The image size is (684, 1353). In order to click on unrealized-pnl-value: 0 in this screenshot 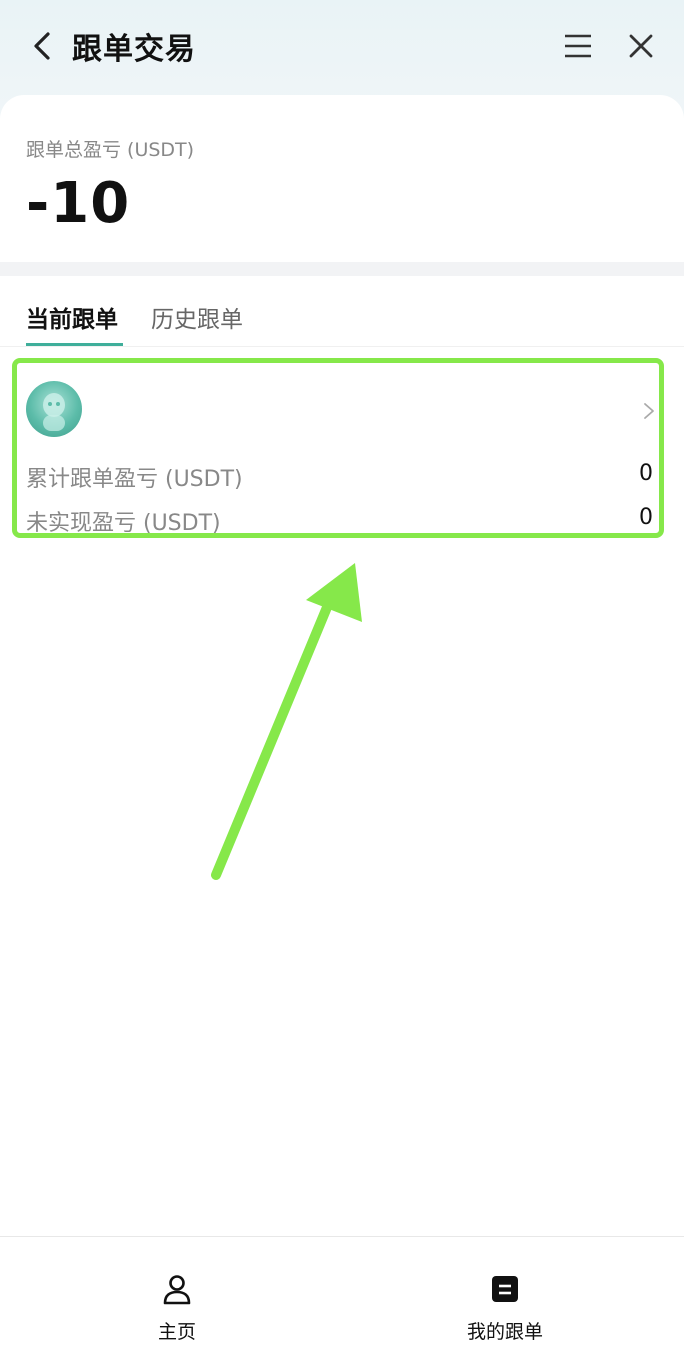, I will do `click(646, 517)`.